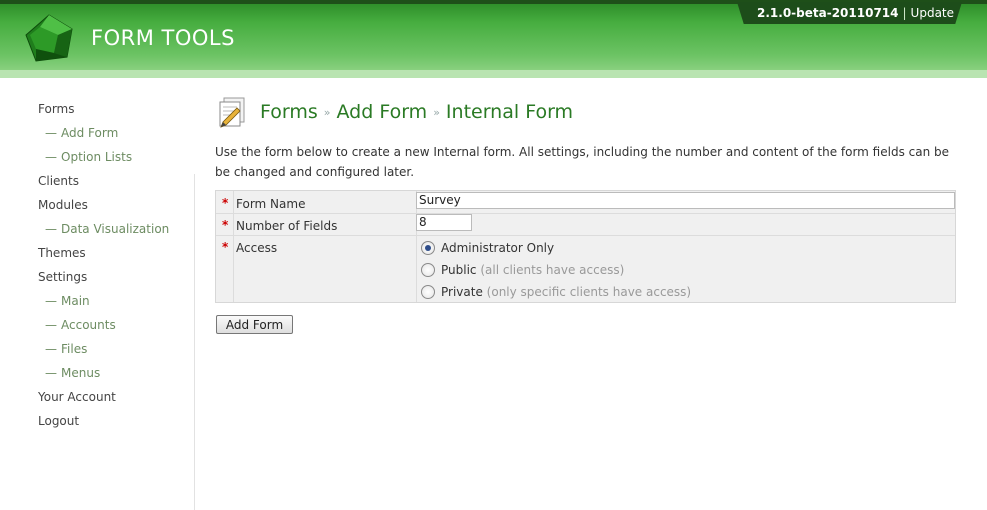 The width and height of the screenshot is (987, 510). Describe the element at coordinates (62, 277) in the screenshot. I see `sidebar-item-settings: Settings` at that location.